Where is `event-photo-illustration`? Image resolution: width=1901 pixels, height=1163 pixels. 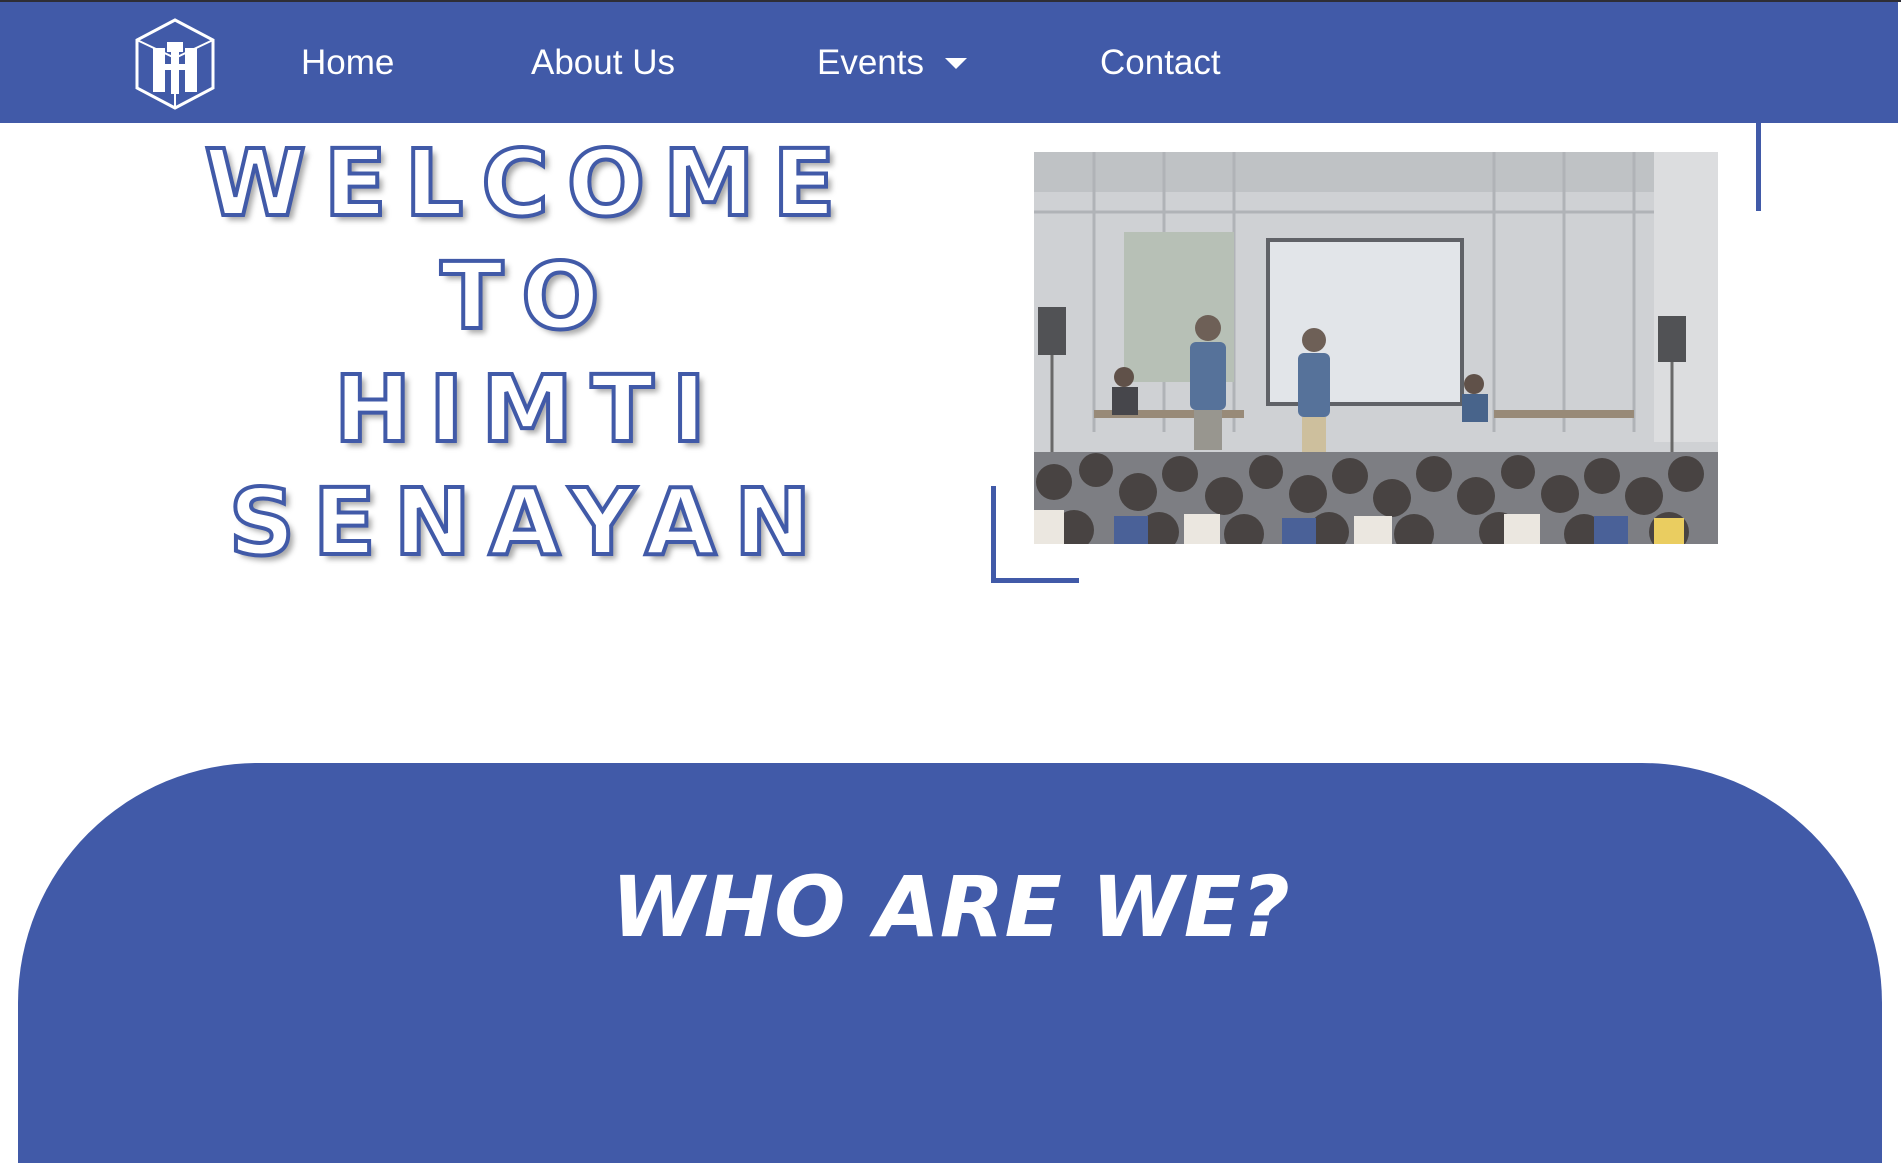
event-photo-illustration is located at coordinates (1376, 348).